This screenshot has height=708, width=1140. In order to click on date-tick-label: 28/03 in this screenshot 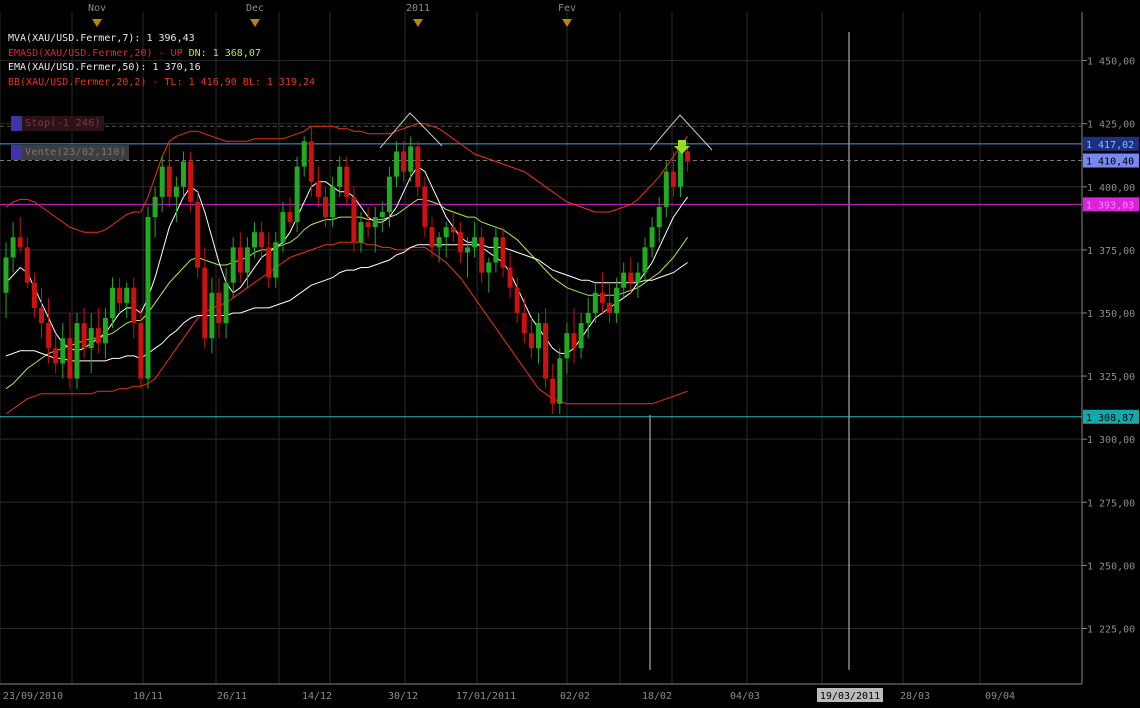, I will do `click(915, 696)`.